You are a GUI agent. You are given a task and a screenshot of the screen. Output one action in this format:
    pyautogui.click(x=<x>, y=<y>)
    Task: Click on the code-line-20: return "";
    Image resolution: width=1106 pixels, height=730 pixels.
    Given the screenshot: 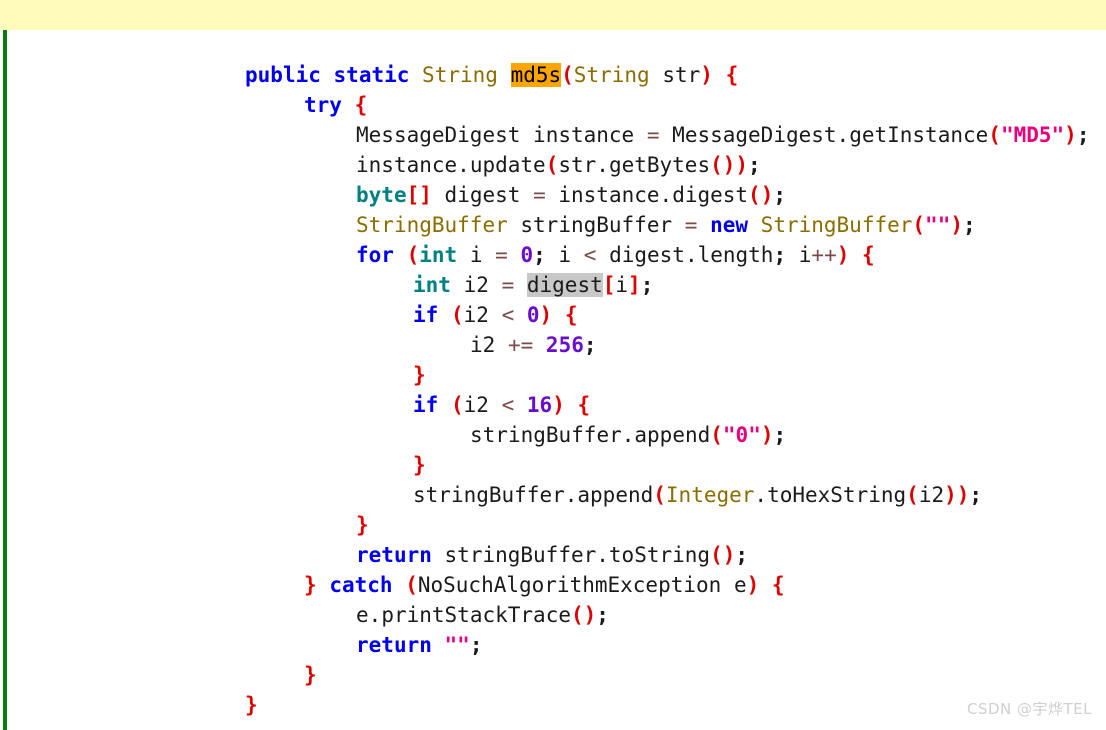 What is the action you would take?
    pyautogui.click(x=553, y=613)
    